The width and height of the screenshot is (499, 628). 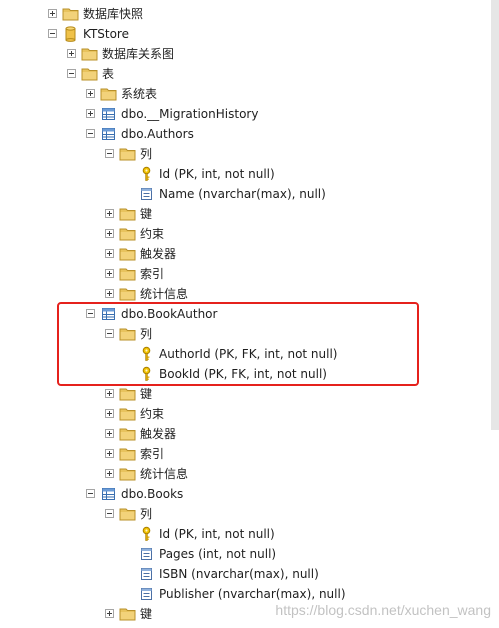 I want to click on tree-node-label: Publisher (nvarchar(max), null), so click(x=252, y=594).